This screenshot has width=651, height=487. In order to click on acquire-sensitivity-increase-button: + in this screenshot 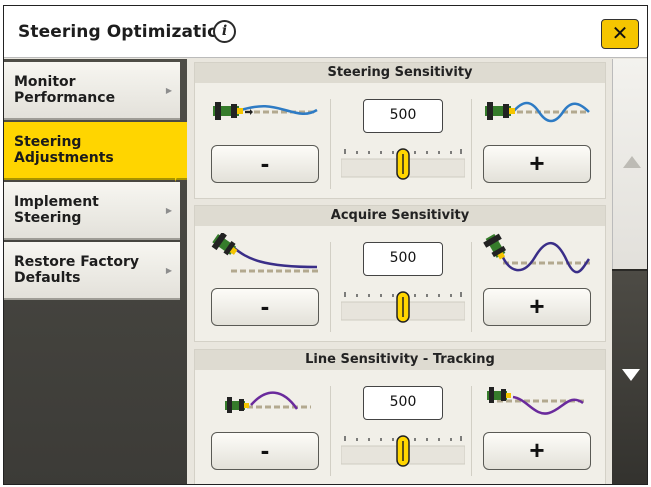, I will do `click(537, 307)`.